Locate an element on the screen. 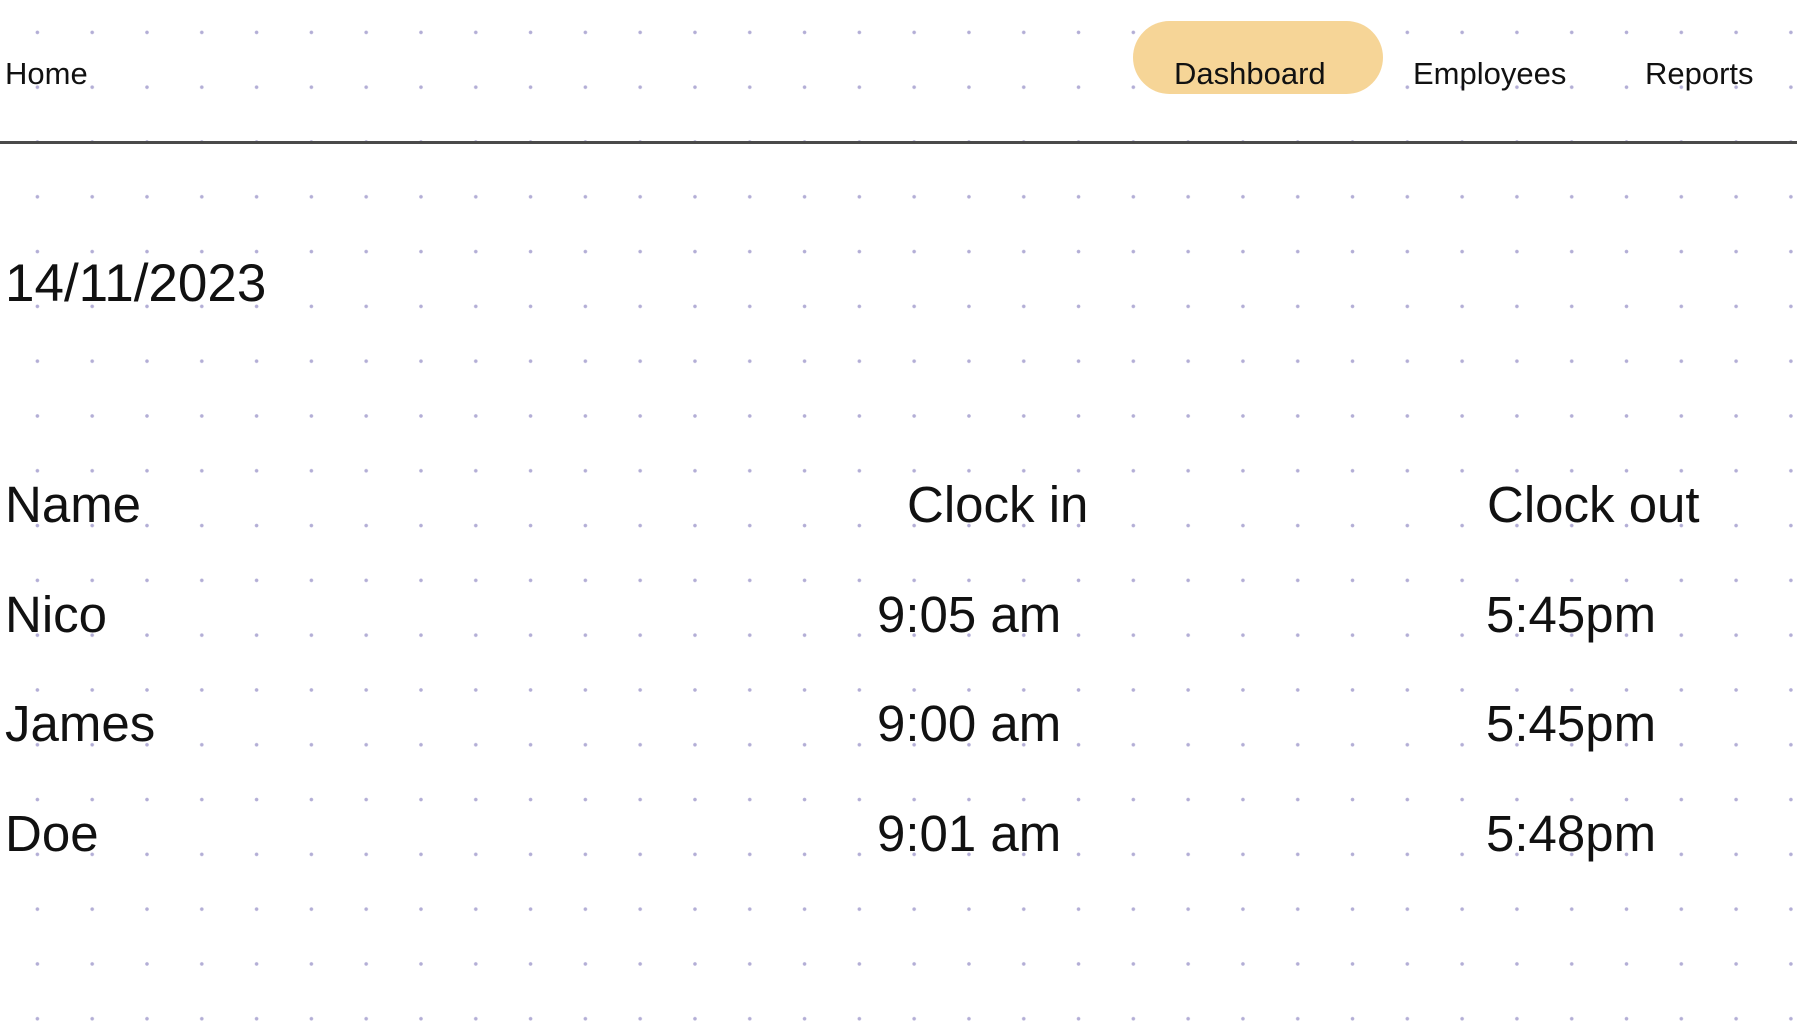 Image resolution: width=1797 pixels, height=1029 pixels. employee-name: Nico is located at coordinates (56, 614).